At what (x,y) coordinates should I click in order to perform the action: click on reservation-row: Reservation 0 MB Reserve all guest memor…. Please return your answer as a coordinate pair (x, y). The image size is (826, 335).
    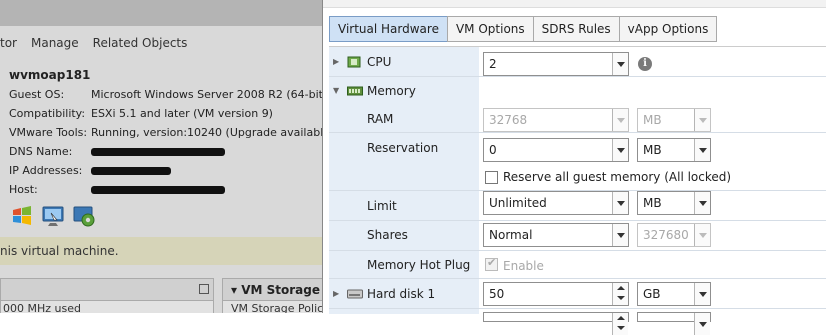
    Looking at the image, I should click on (577, 162).